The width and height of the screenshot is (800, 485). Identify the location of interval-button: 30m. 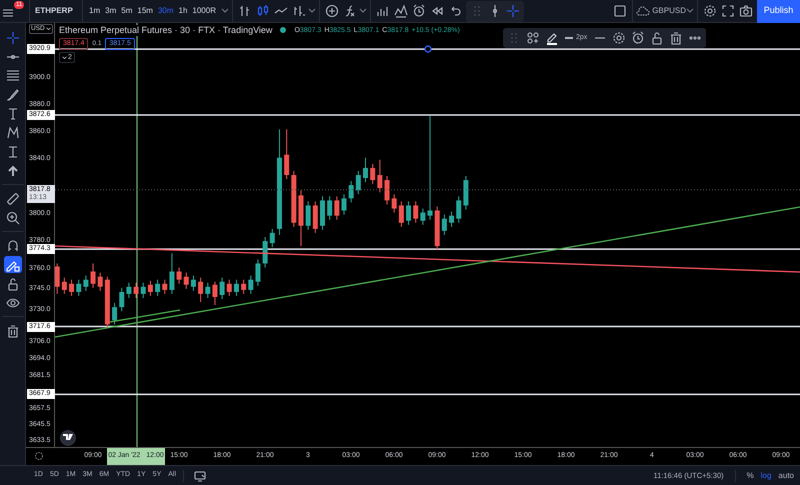
(166, 11).